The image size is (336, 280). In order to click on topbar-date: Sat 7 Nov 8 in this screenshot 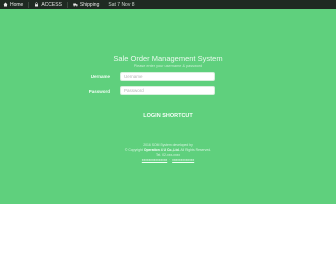, I will do `click(121, 4)`.